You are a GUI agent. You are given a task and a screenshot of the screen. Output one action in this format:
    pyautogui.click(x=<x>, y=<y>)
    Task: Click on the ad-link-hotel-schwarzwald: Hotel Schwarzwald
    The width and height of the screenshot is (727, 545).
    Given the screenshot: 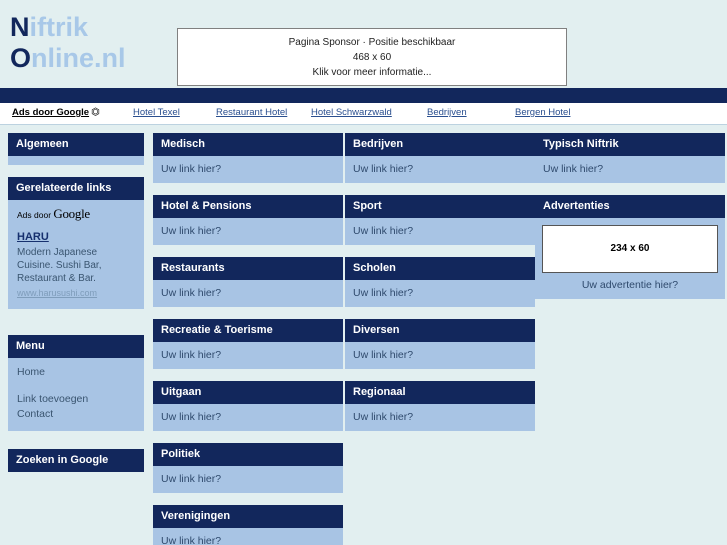 What is the action you would take?
    pyautogui.click(x=351, y=112)
    